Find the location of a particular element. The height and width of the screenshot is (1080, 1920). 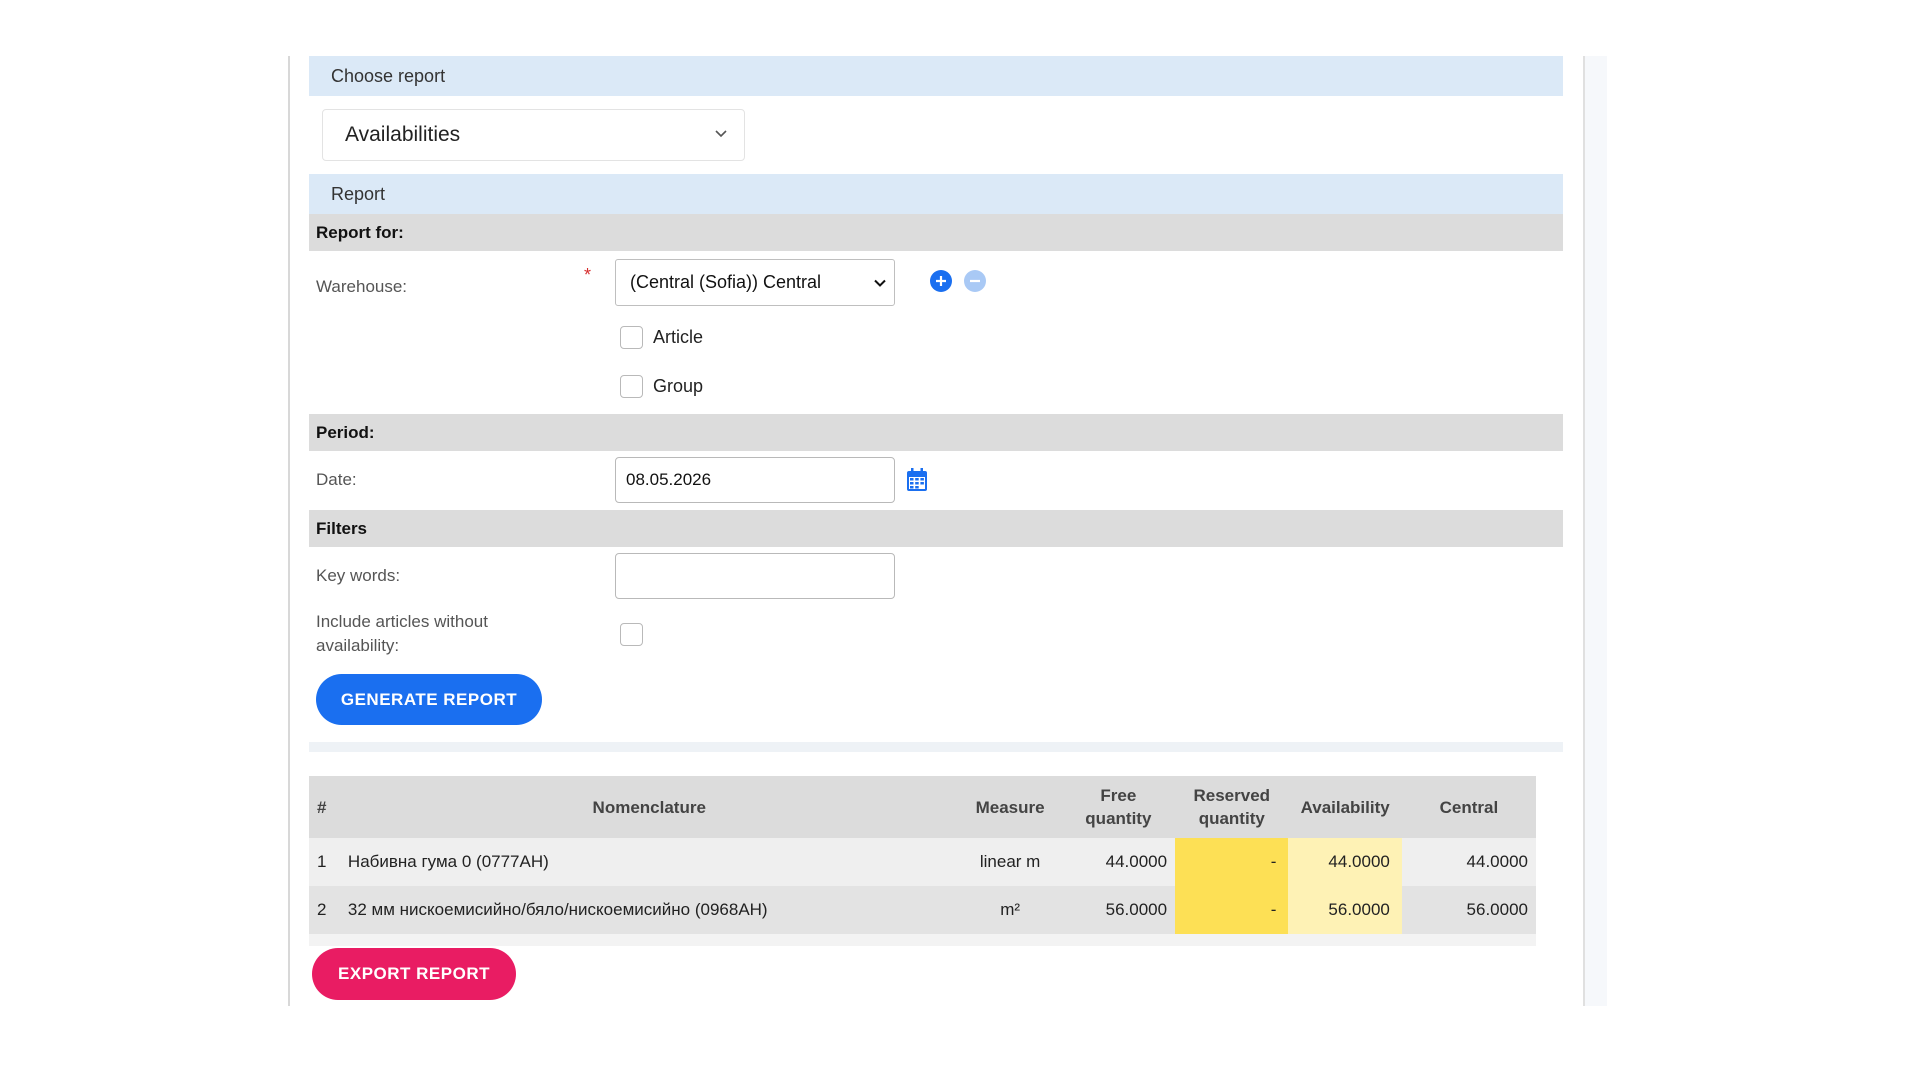

row-central: 44.0000 is located at coordinates (1468, 862).